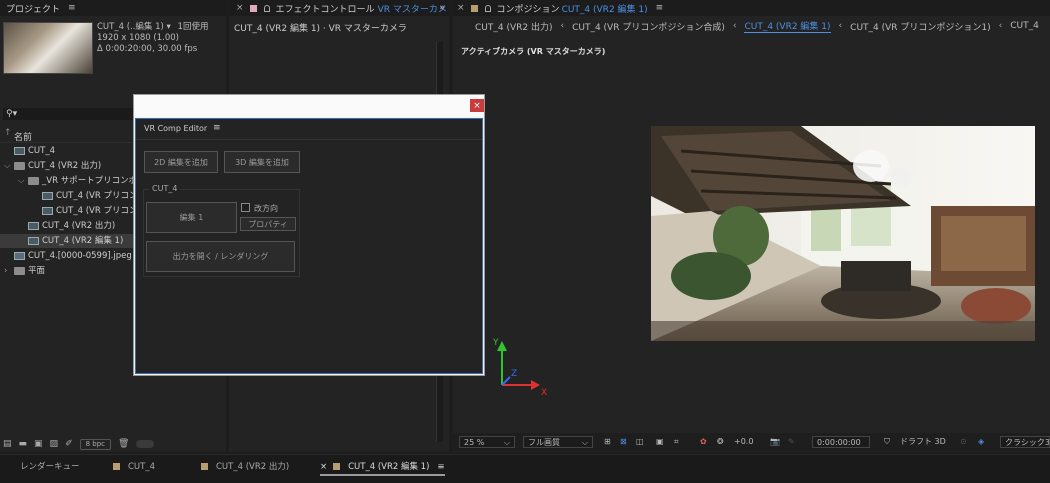 The height and width of the screenshot is (483, 1050). I want to click on show-snapshot-icon: ✎, so click(791, 442).